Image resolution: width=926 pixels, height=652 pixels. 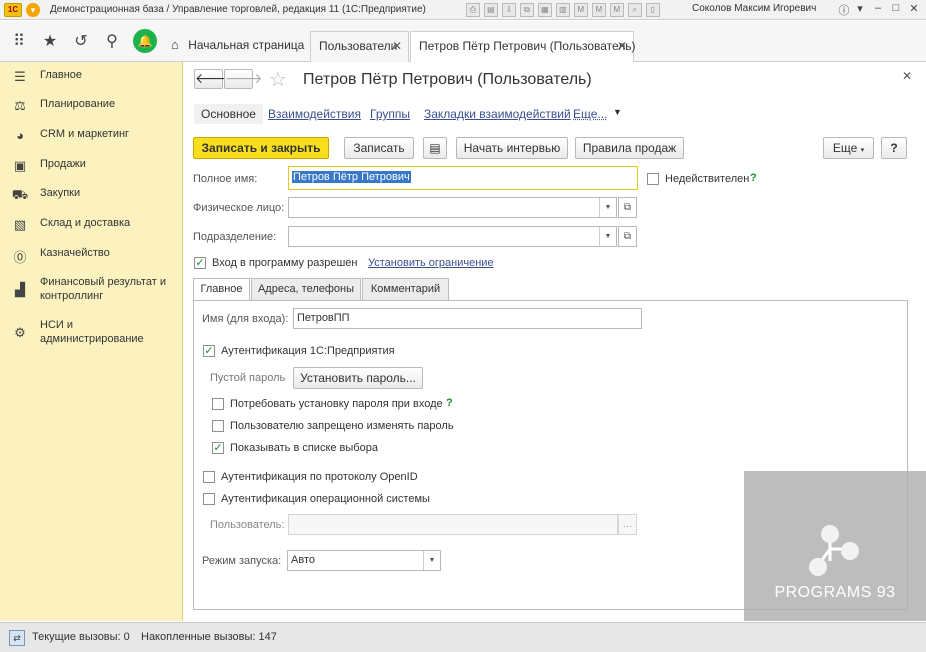 What do you see at coordinates (907, 76) in the screenshot?
I see `close-form-icon: ✕` at bounding box center [907, 76].